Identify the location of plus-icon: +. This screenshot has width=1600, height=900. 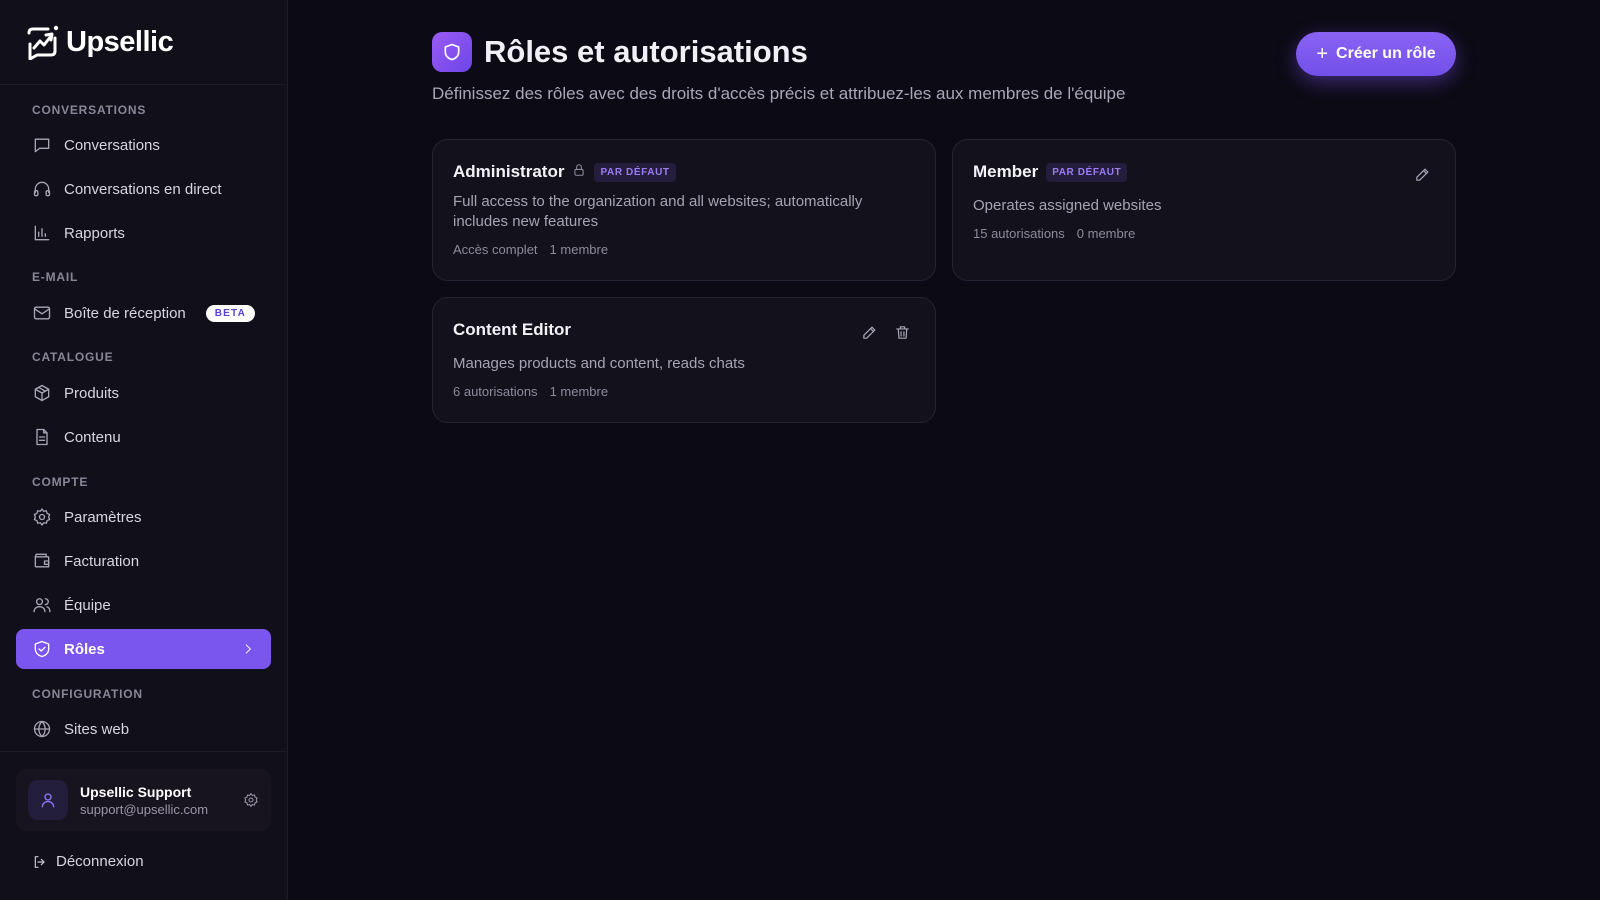
(1322, 54).